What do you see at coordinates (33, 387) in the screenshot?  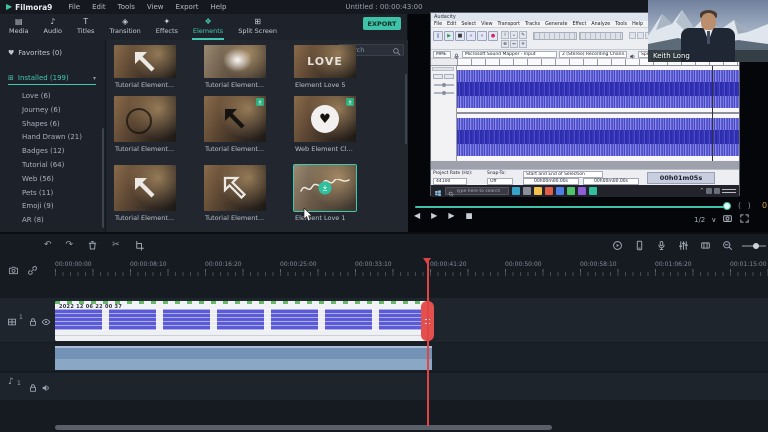 I see `lock-icon` at bounding box center [33, 387].